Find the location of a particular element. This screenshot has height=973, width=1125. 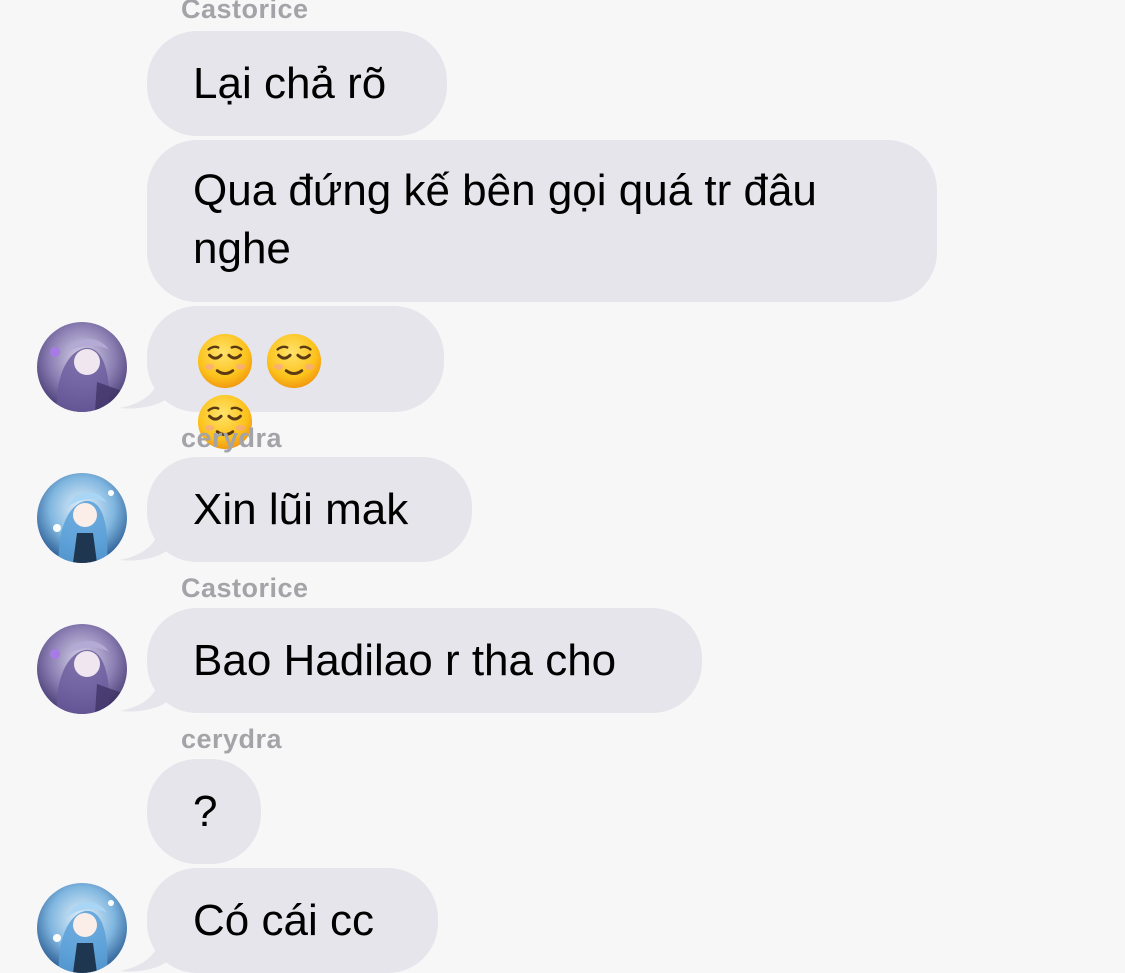

message-text: ? is located at coordinates (205, 811).